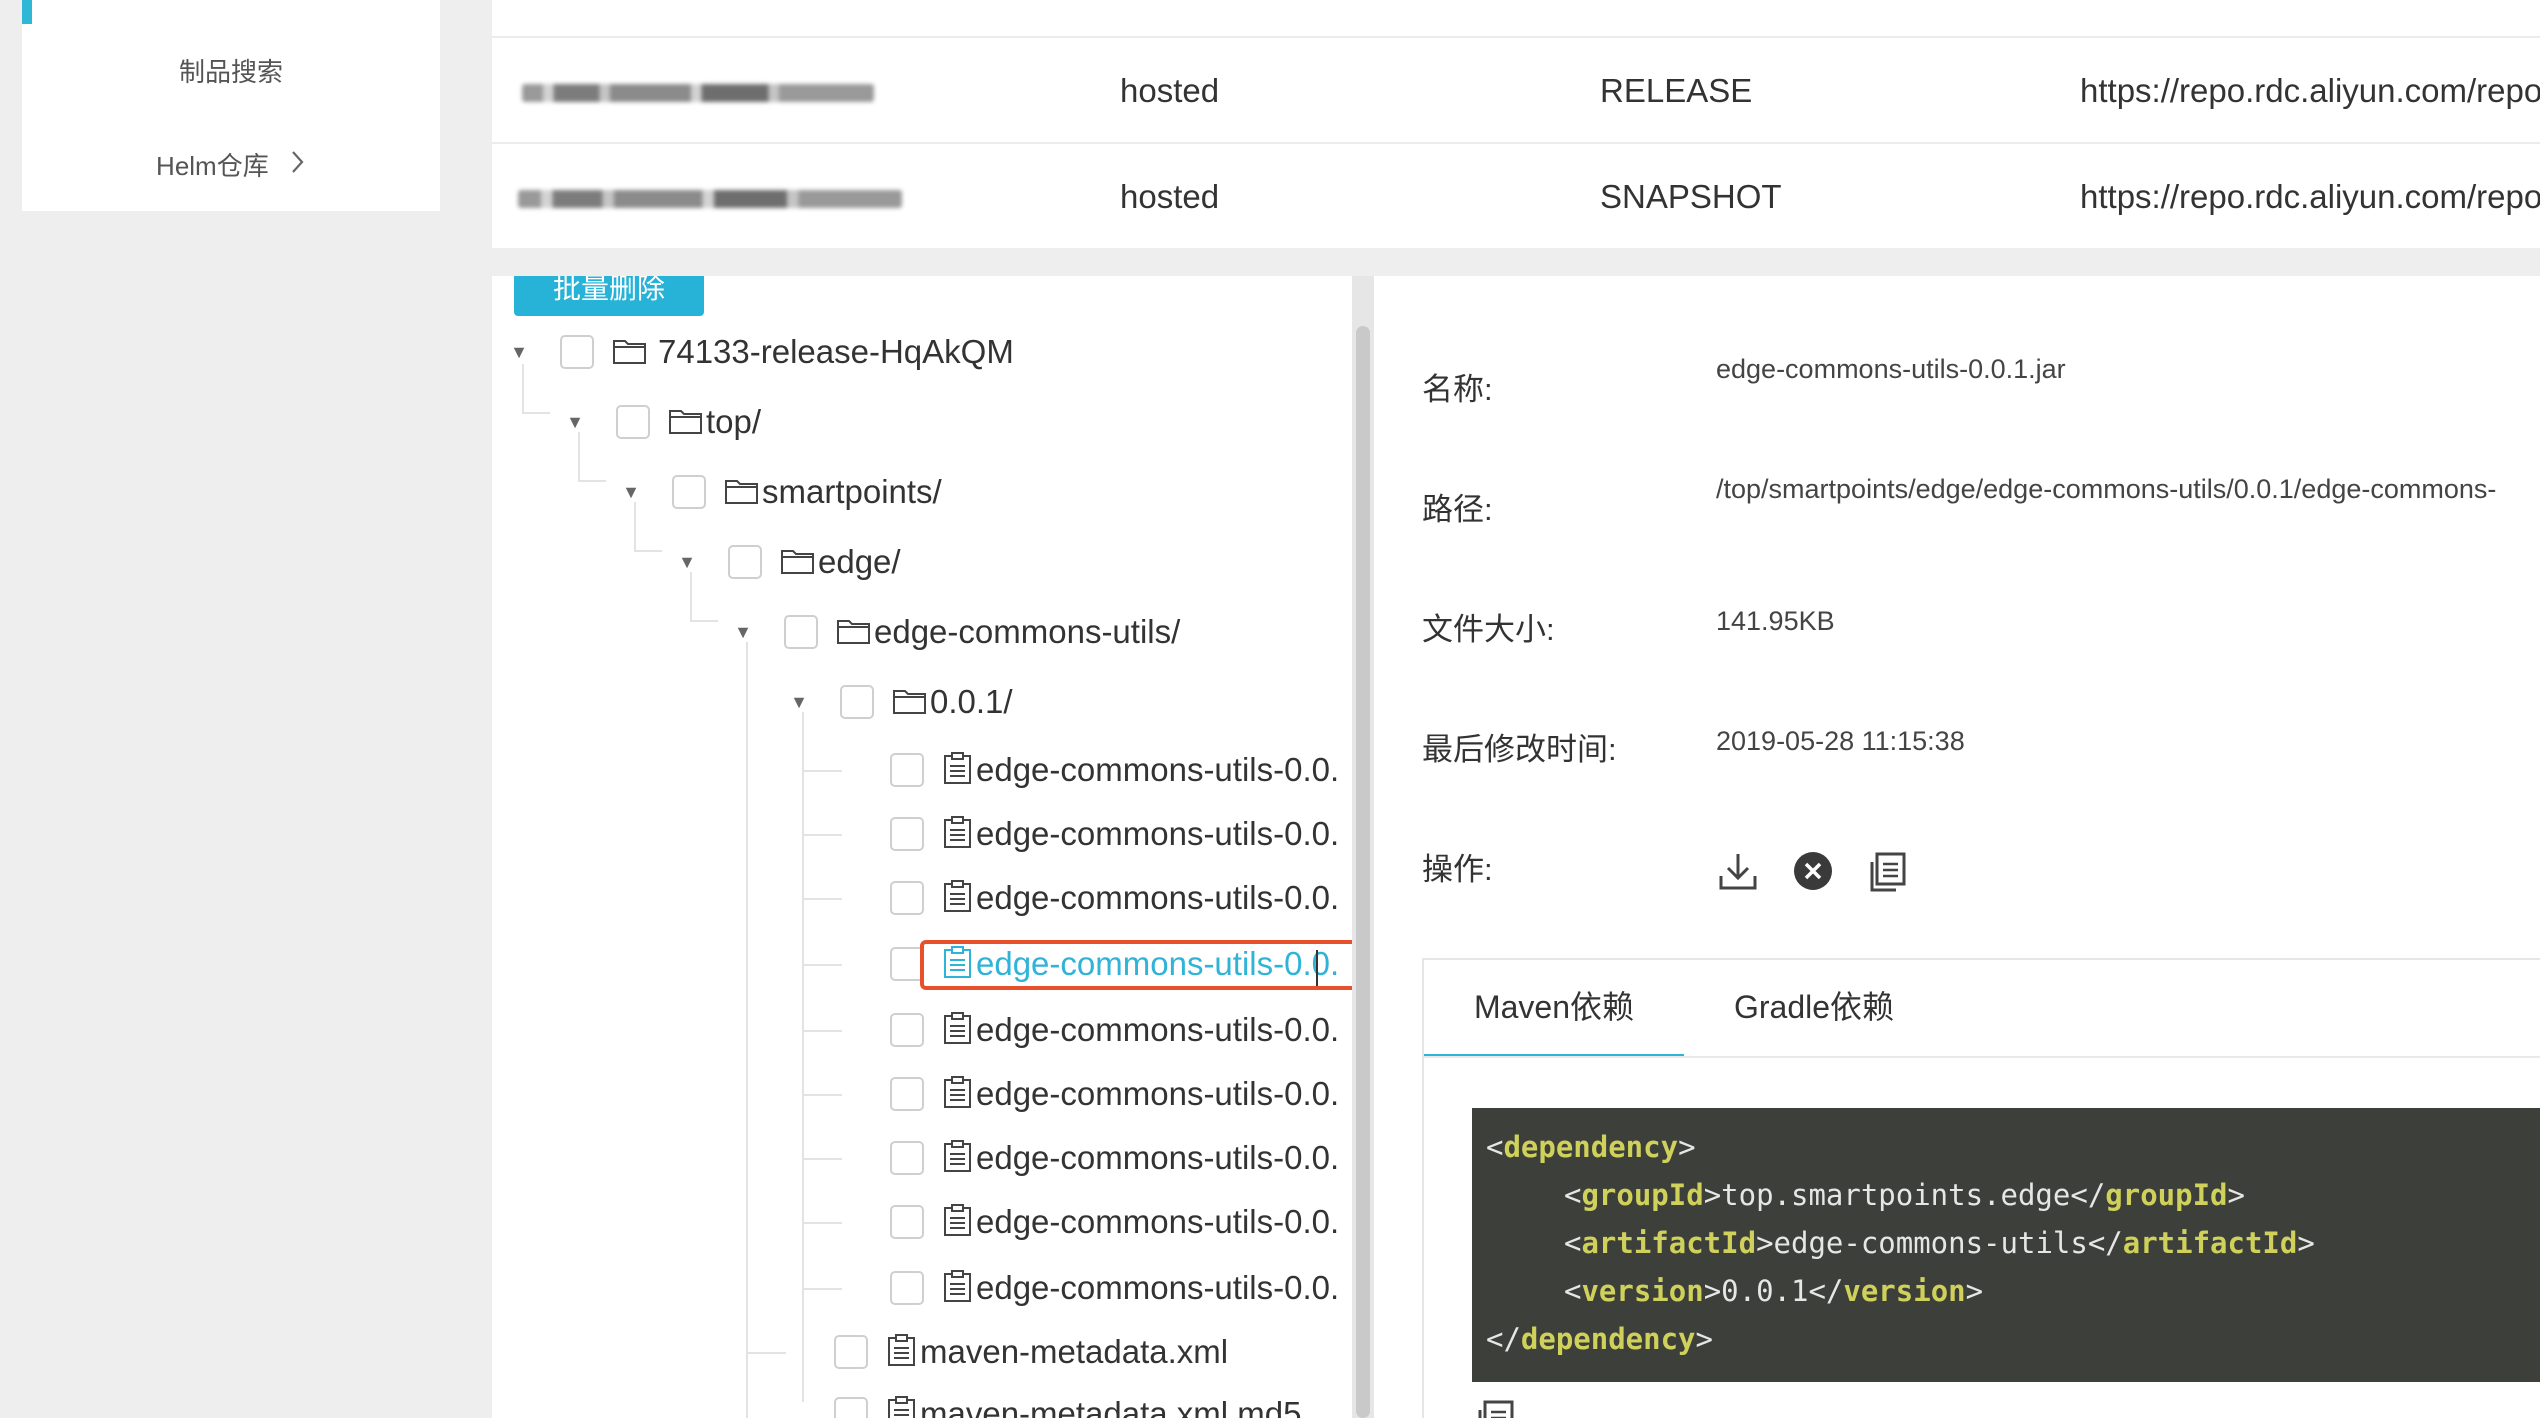 The image size is (2540, 1418). I want to click on copy-code-icon, so click(1494, 1408).